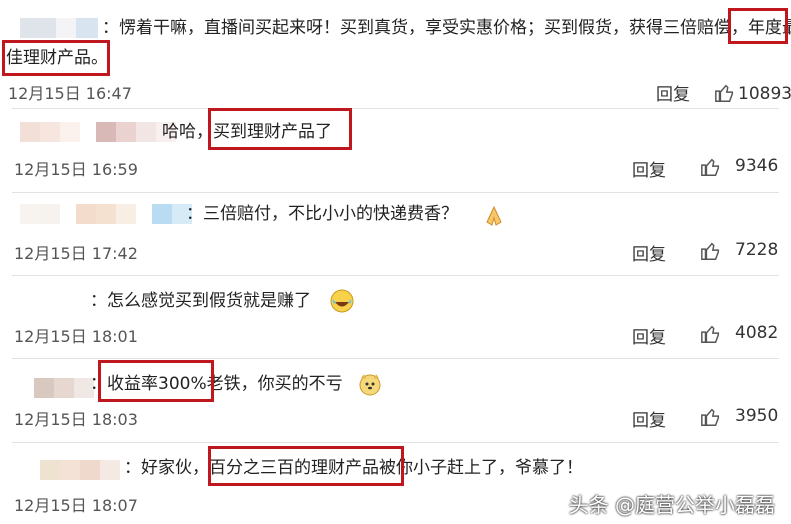  I want to click on comment-prefix: ：, so click(110, 28).